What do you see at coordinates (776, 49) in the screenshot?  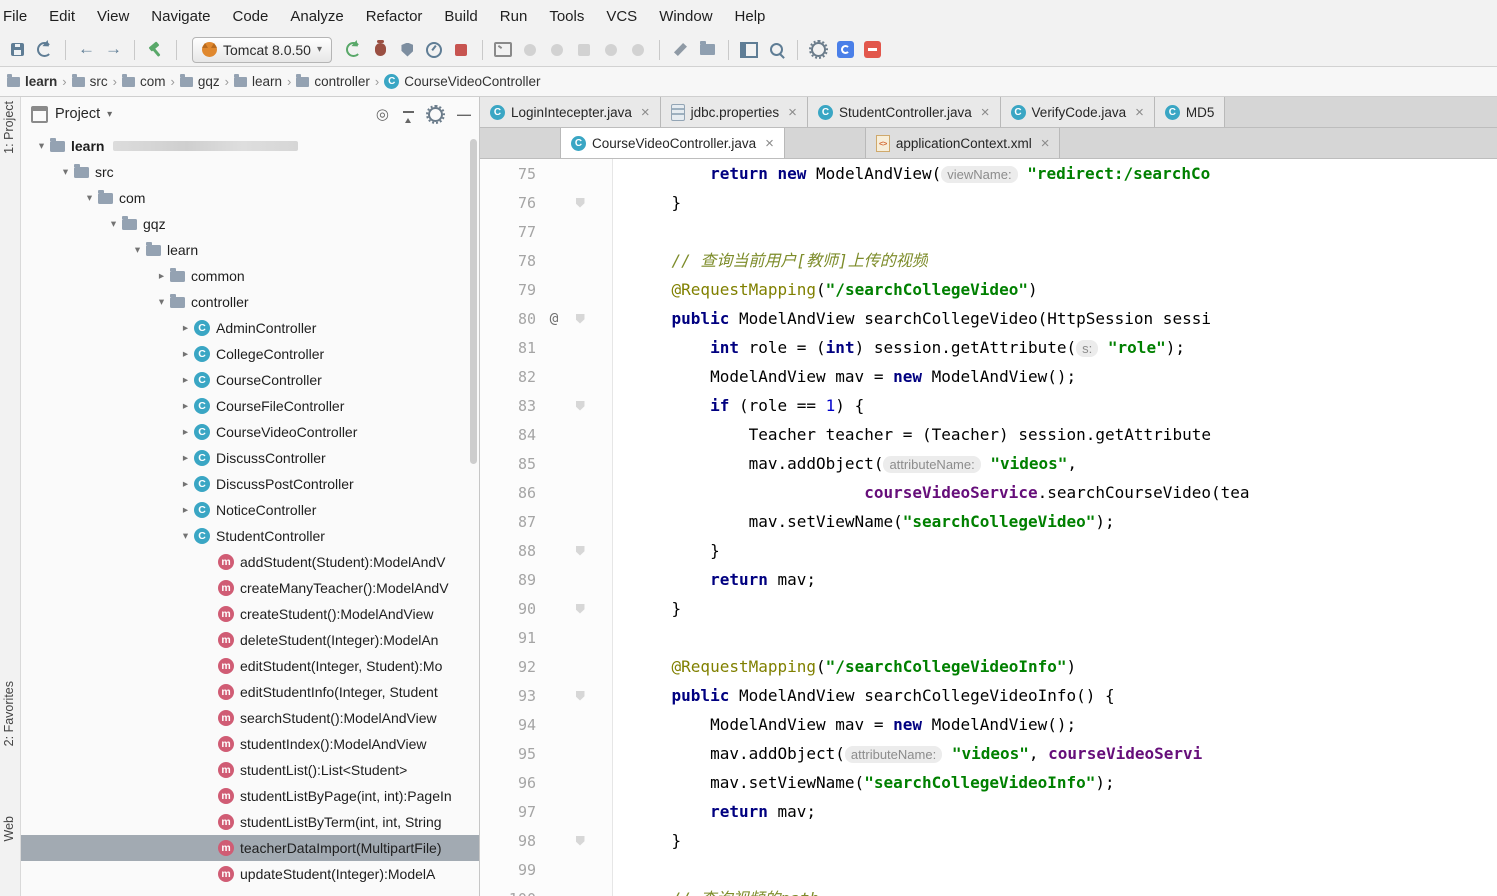 I see `search-everywhere-icon` at bounding box center [776, 49].